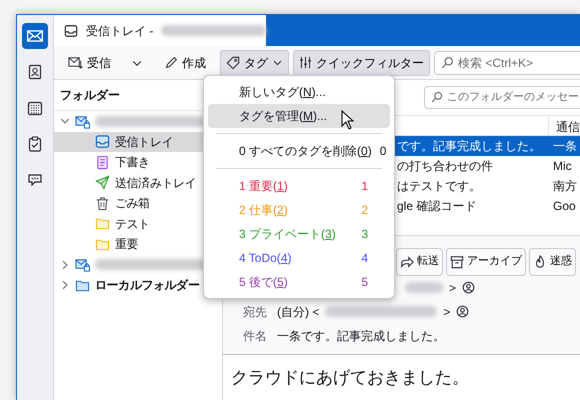 The image size is (580, 400). Describe the element at coordinates (348, 120) in the screenshot. I see `mouse-pointer-icon` at that location.